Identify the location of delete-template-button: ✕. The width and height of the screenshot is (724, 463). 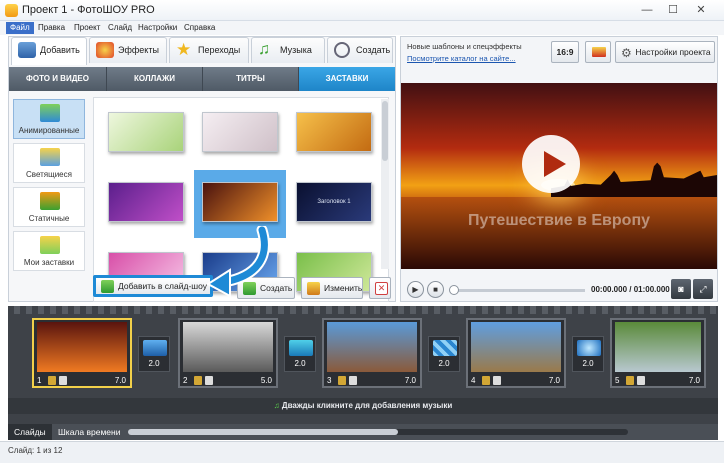
(380, 288).